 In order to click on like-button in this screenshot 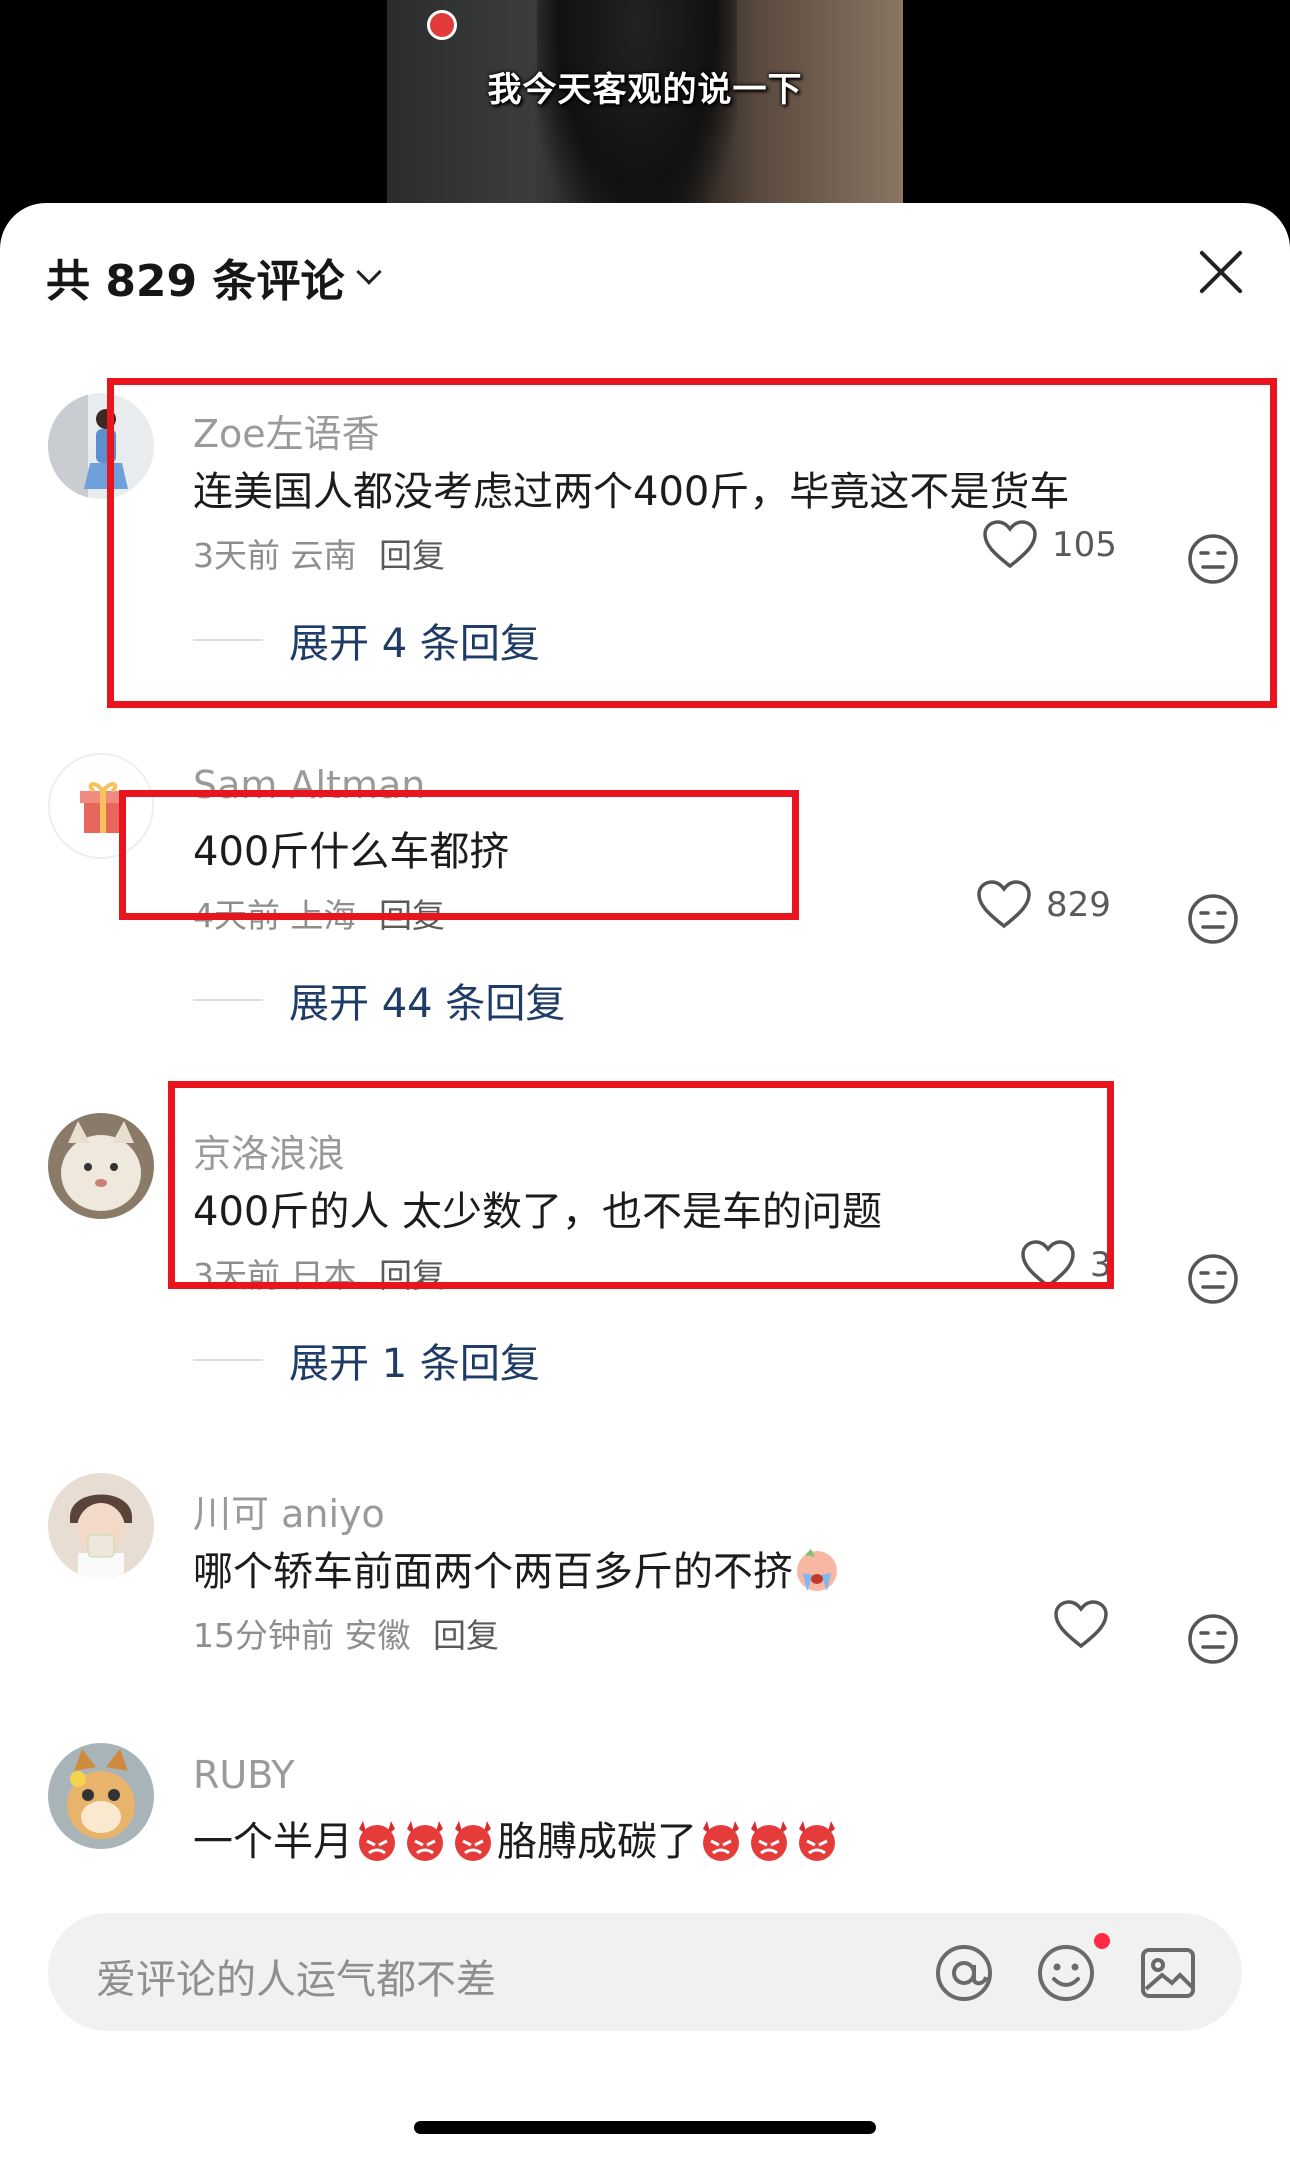, I will do `click(1081, 1625)`.